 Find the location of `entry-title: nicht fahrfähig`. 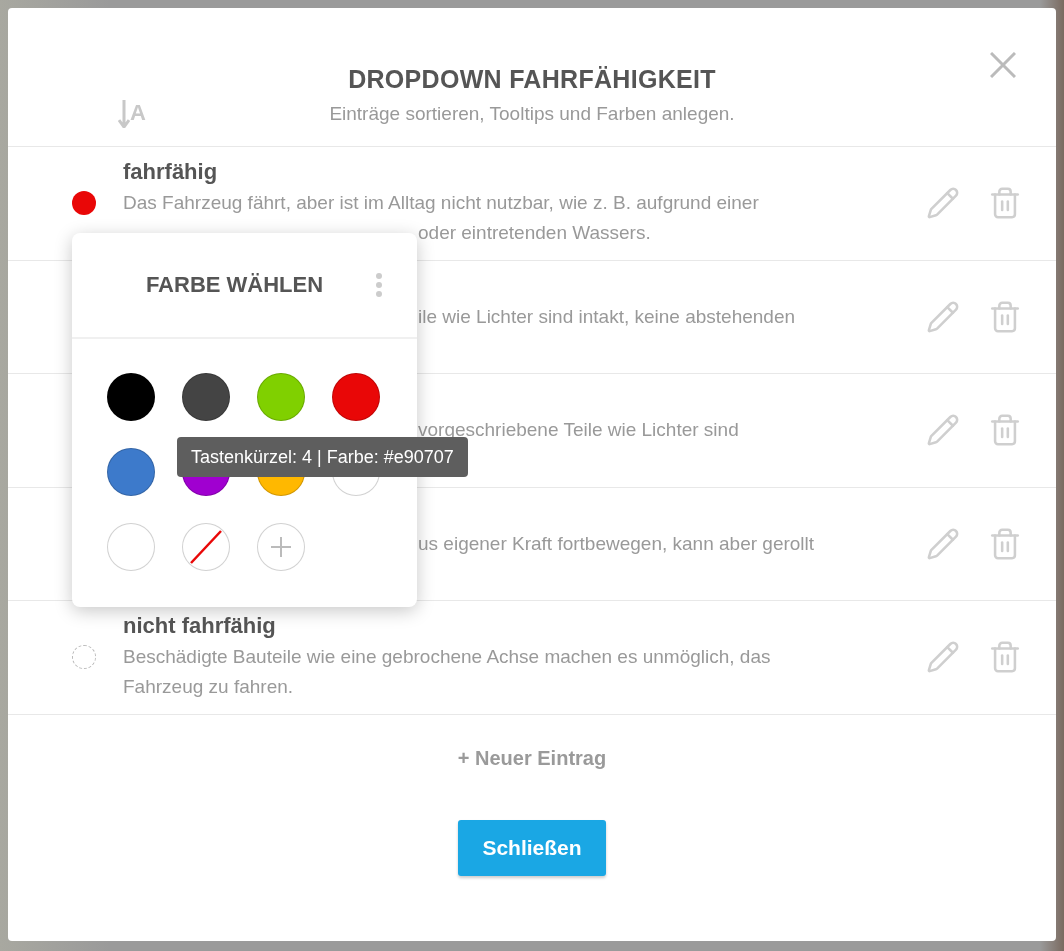

entry-title: nicht fahrfähig is located at coordinates (200, 625).